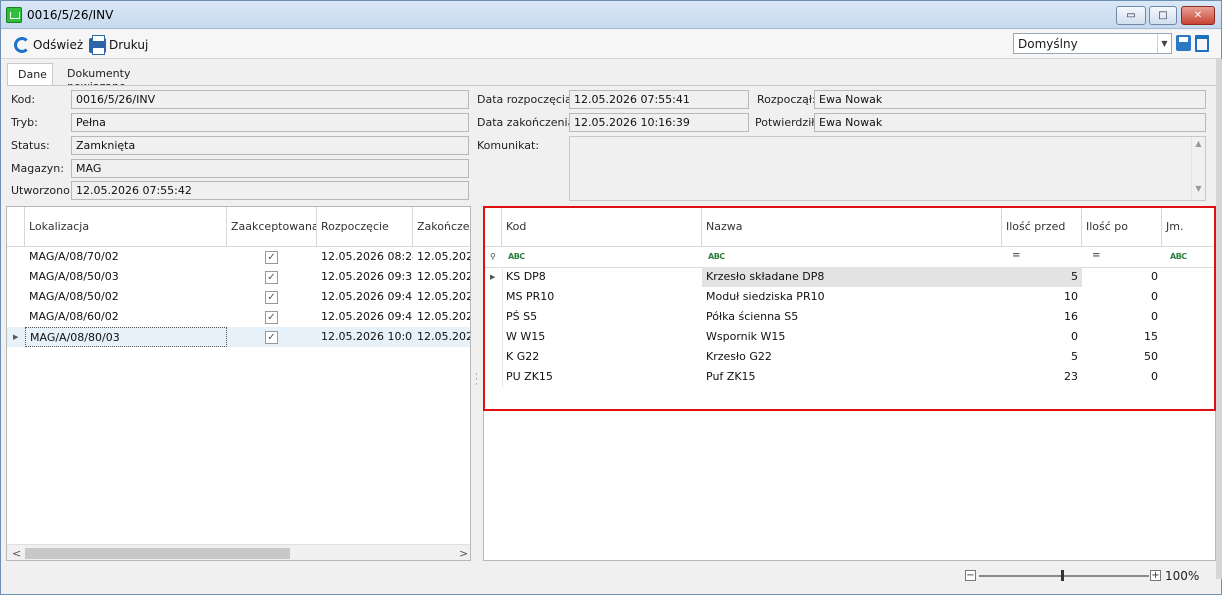 The image size is (1222, 595). I want to click on zoom-slider-thumb, so click(1062, 575).